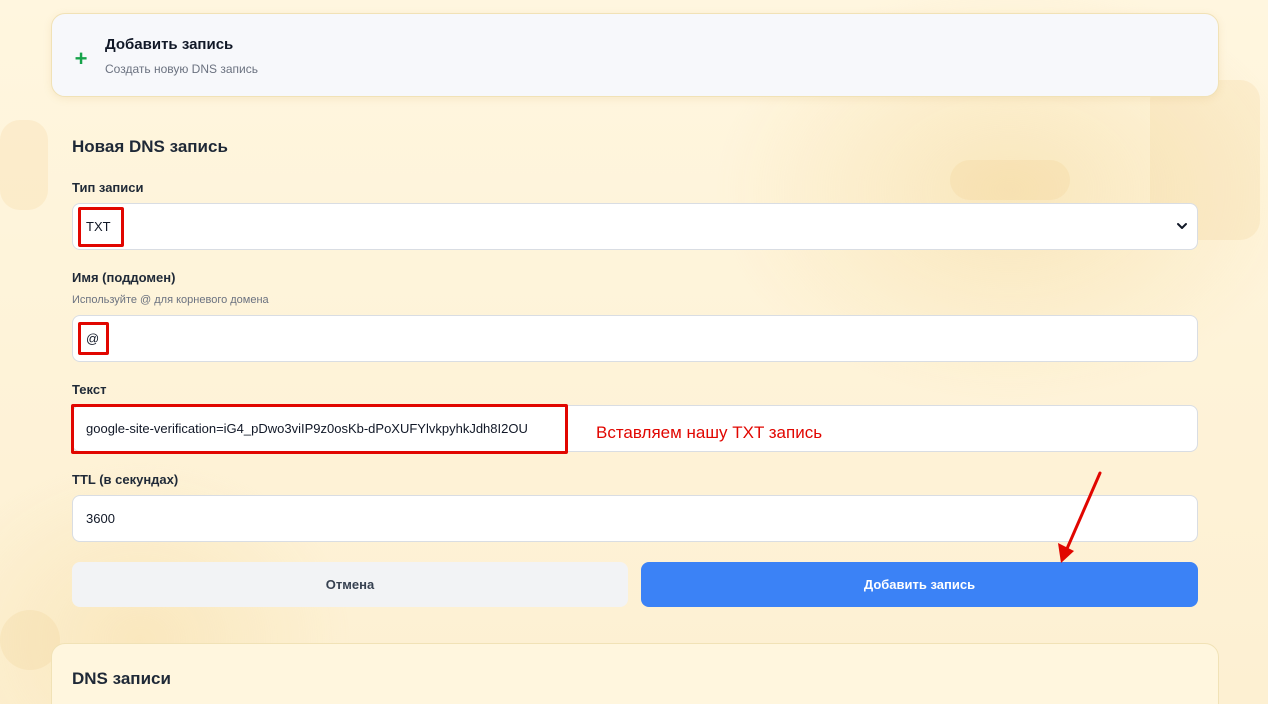 This screenshot has width=1268, height=704. I want to click on ttl-input: 3600, so click(635, 518).